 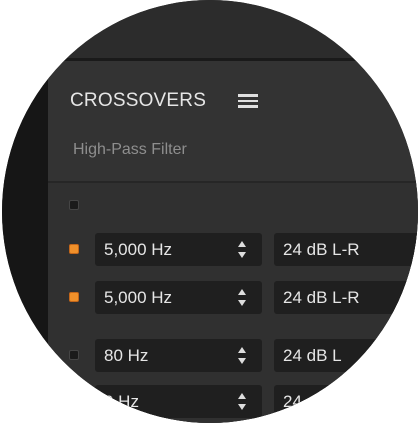 What do you see at coordinates (346, 355) in the screenshot?
I see `row-3-slope-select: 24 dB L` at bounding box center [346, 355].